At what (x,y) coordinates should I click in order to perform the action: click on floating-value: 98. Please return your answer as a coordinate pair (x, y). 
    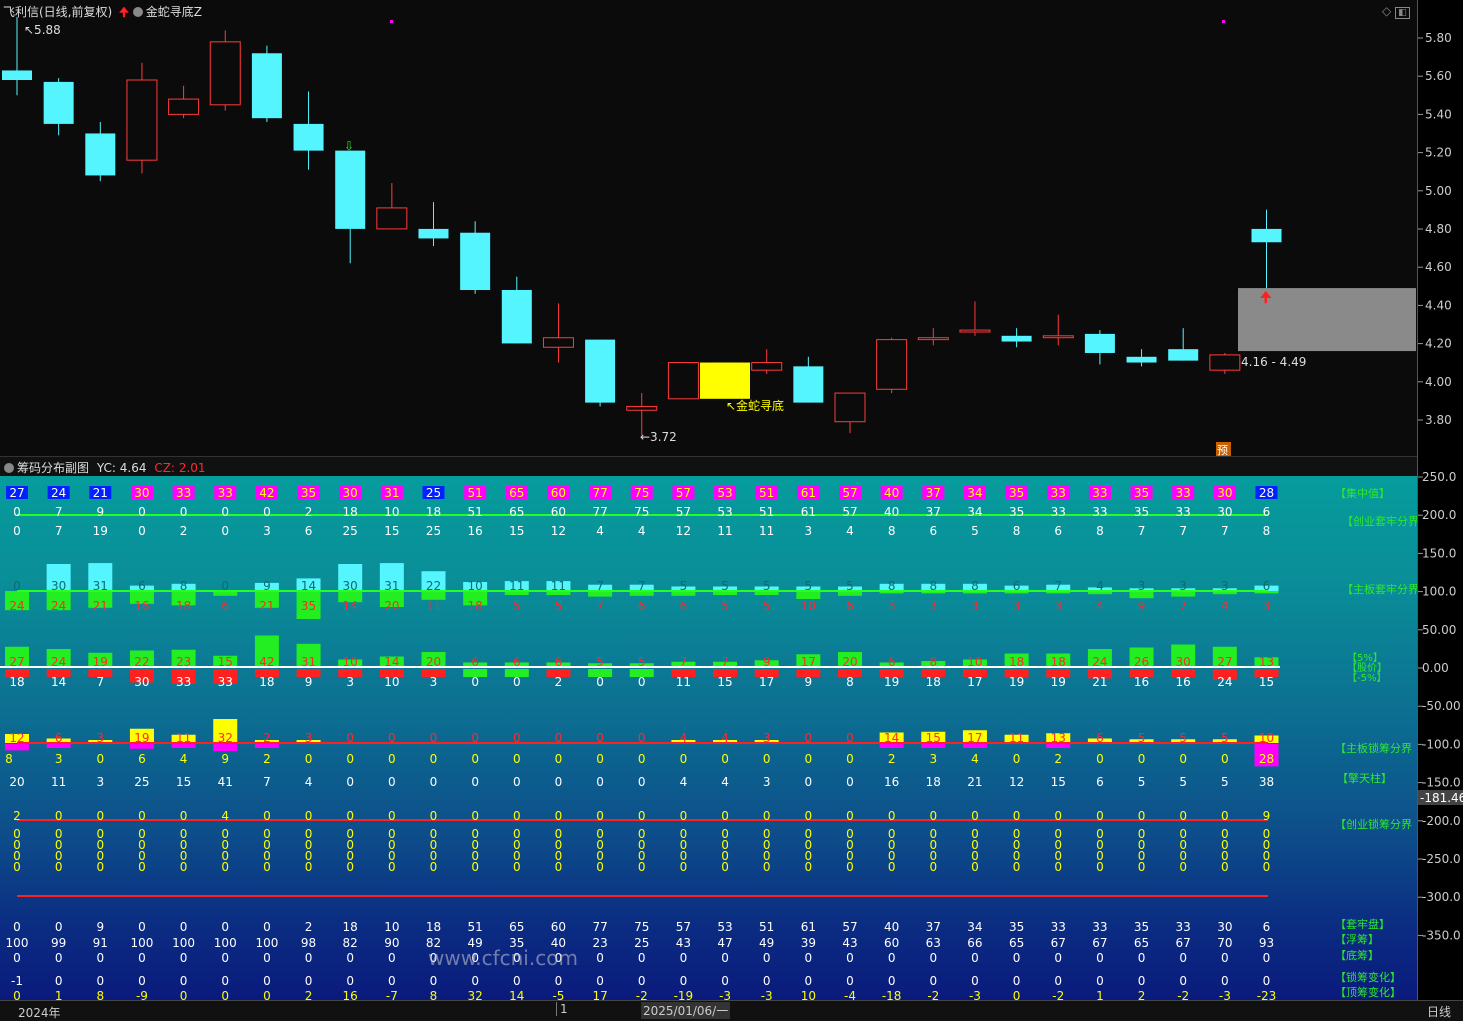
    Looking at the image, I should click on (308, 943).